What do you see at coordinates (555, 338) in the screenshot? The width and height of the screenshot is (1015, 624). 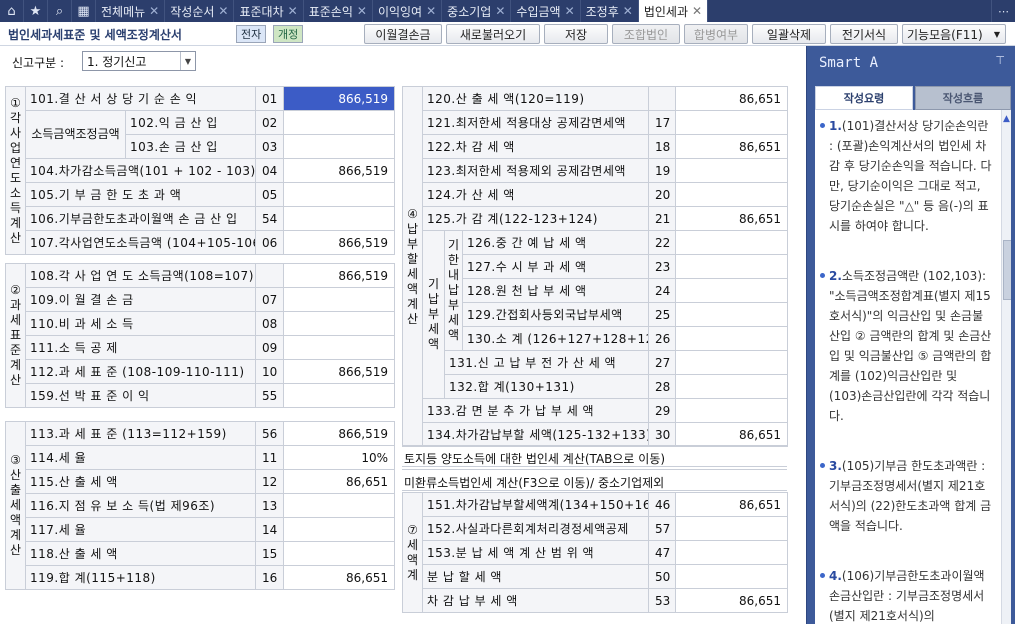 I see `row-label: 130.소 계 (126+127+128+129)` at bounding box center [555, 338].